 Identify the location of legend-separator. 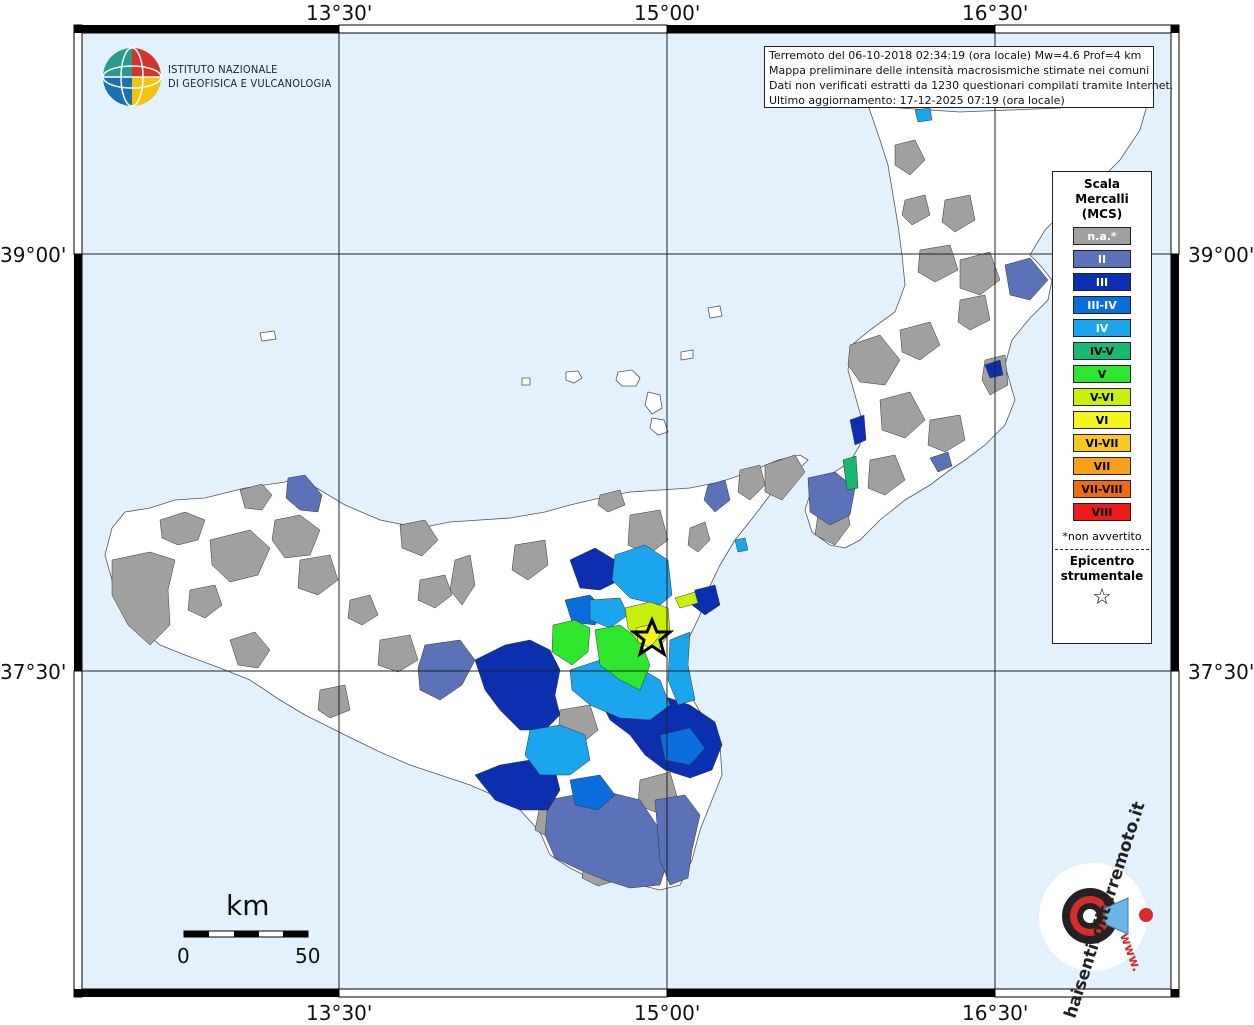
(1102, 549).